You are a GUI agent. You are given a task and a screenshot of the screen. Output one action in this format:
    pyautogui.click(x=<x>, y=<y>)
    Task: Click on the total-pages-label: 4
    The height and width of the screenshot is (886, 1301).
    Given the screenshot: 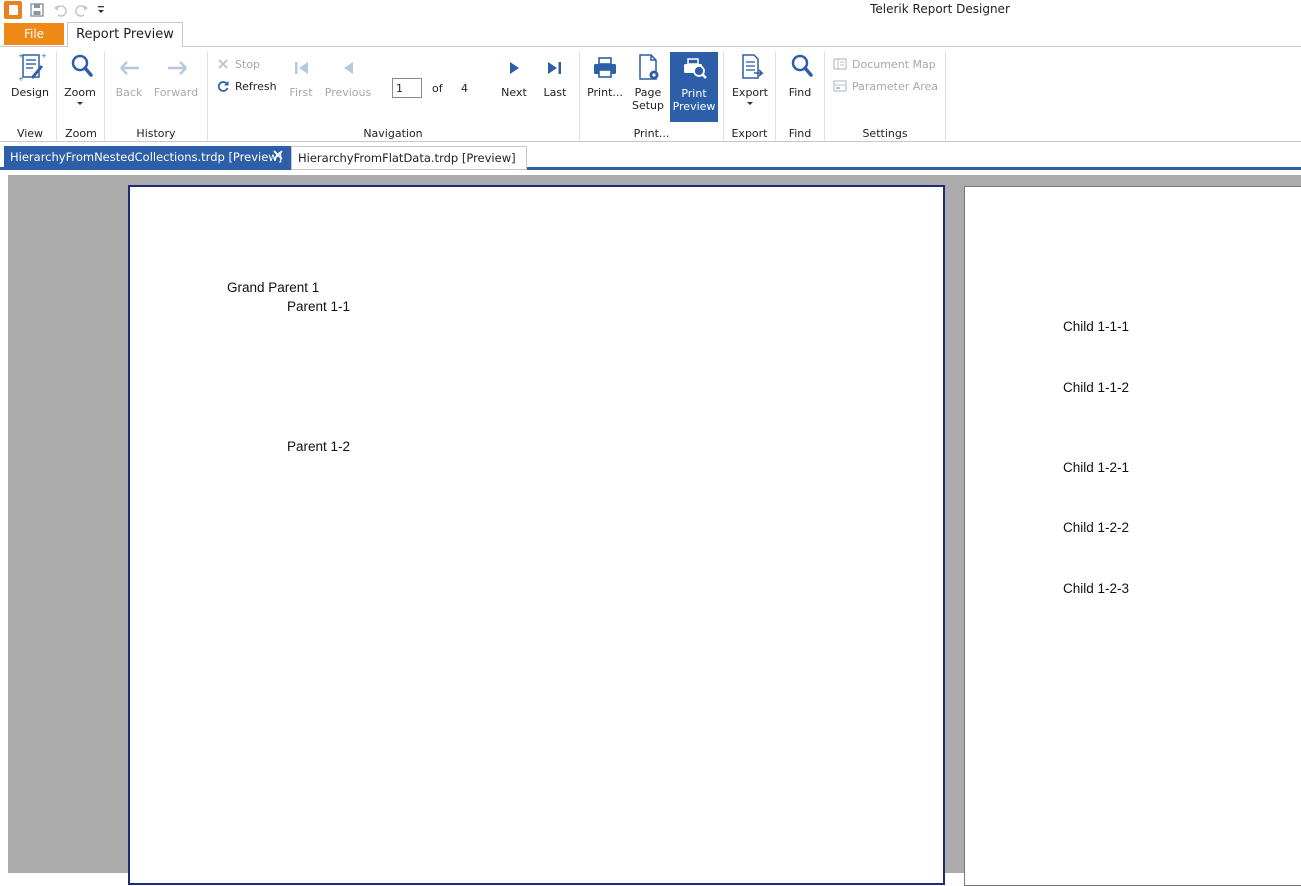 What is the action you would take?
    pyautogui.click(x=464, y=88)
    